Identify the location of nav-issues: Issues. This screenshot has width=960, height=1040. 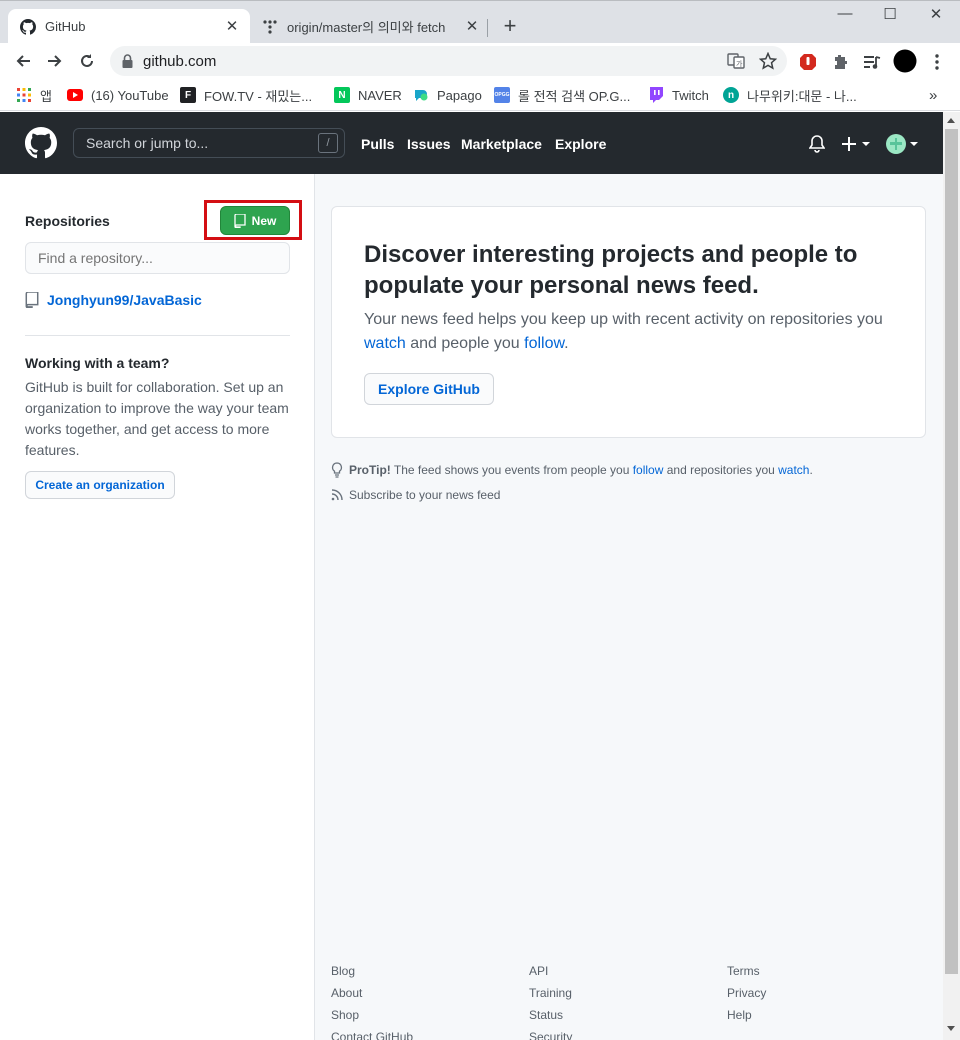
(429, 144).